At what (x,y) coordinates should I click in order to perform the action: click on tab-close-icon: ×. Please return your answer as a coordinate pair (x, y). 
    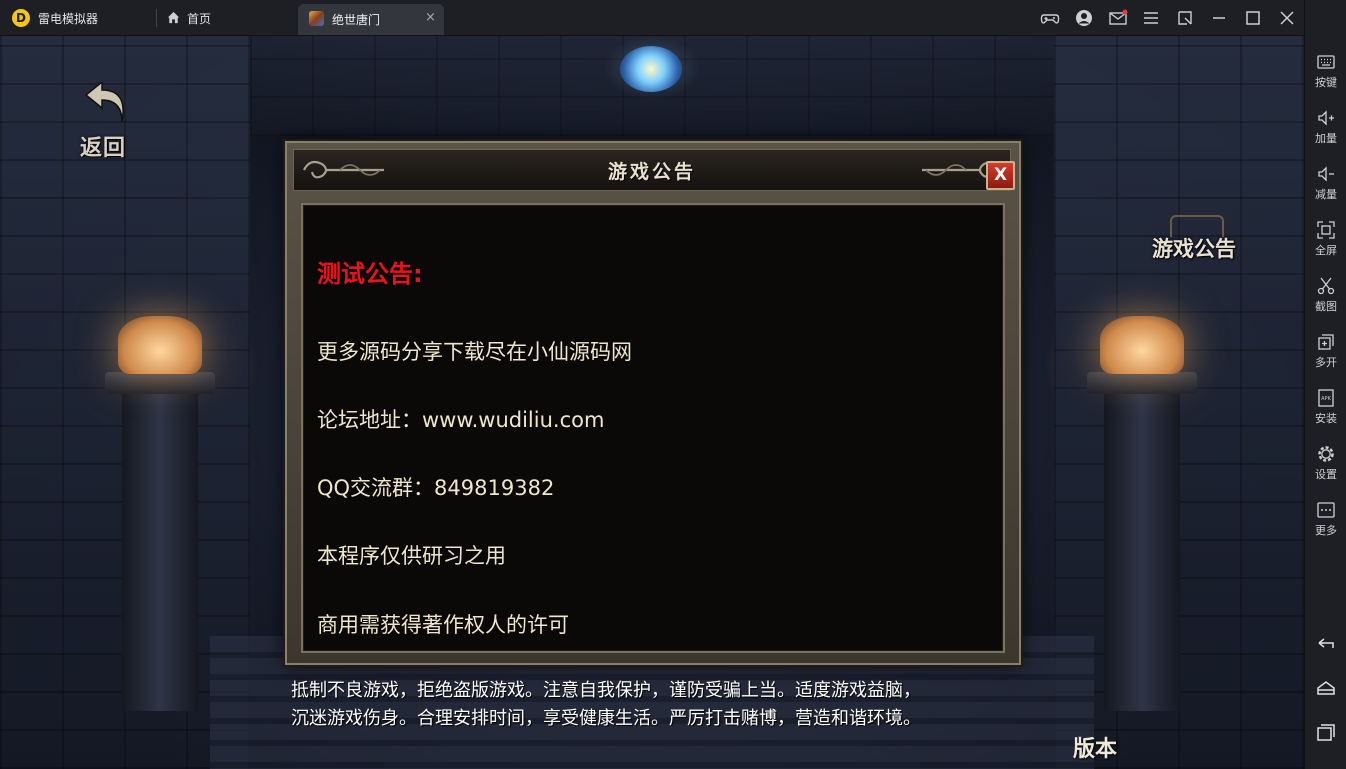
    Looking at the image, I should click on (430, 17).